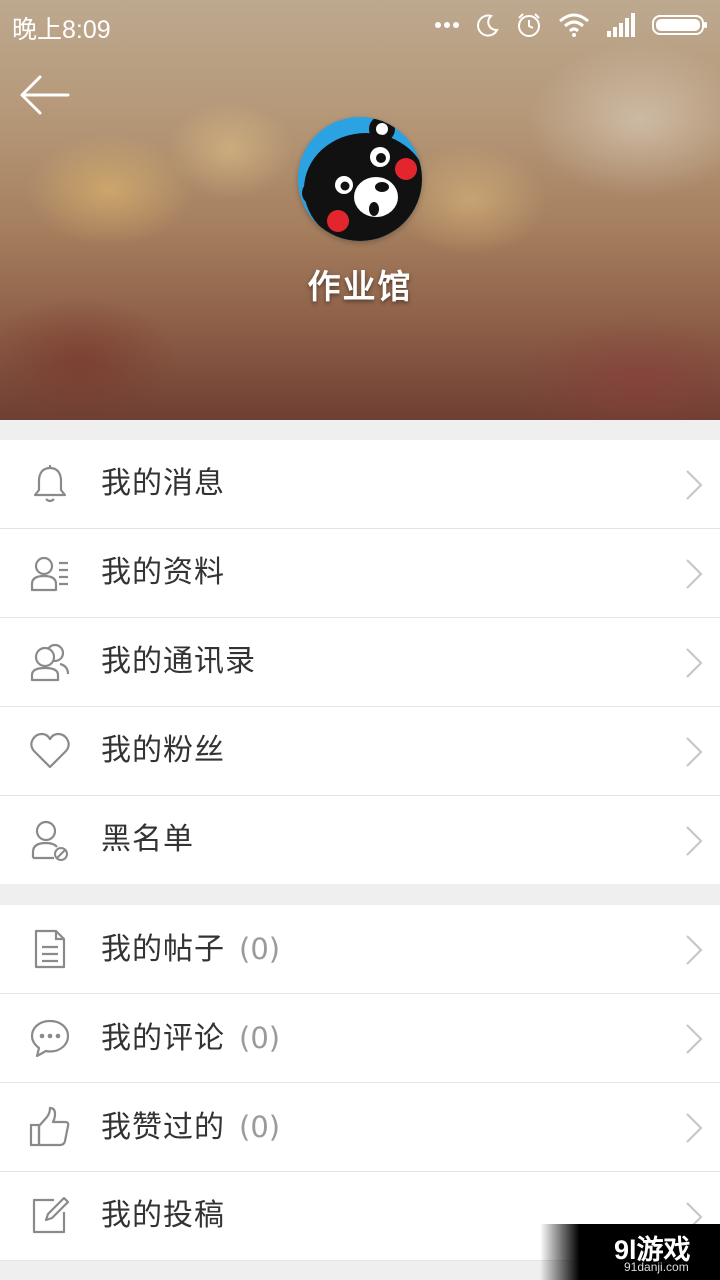 The height and width of the screenshot is (1280, 720). Describe the element at coordinates (163, 1038) in the screenshot. I see `menu-item-title: 我的评论` at that location.